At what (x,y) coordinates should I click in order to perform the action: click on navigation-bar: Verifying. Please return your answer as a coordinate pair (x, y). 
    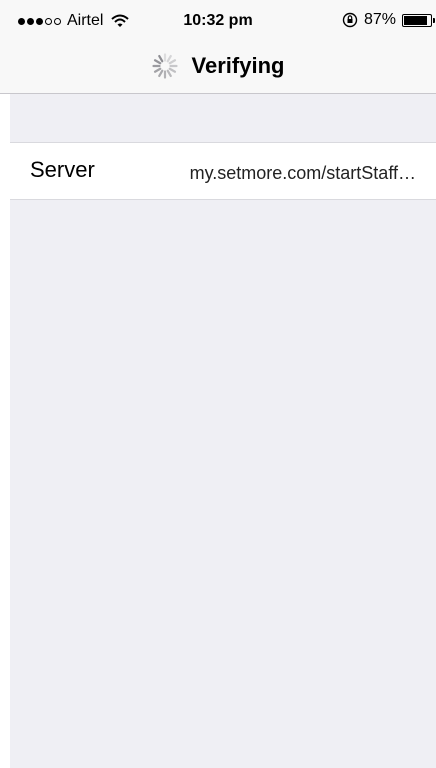
    Looking at the image, I should click on (218, 66).